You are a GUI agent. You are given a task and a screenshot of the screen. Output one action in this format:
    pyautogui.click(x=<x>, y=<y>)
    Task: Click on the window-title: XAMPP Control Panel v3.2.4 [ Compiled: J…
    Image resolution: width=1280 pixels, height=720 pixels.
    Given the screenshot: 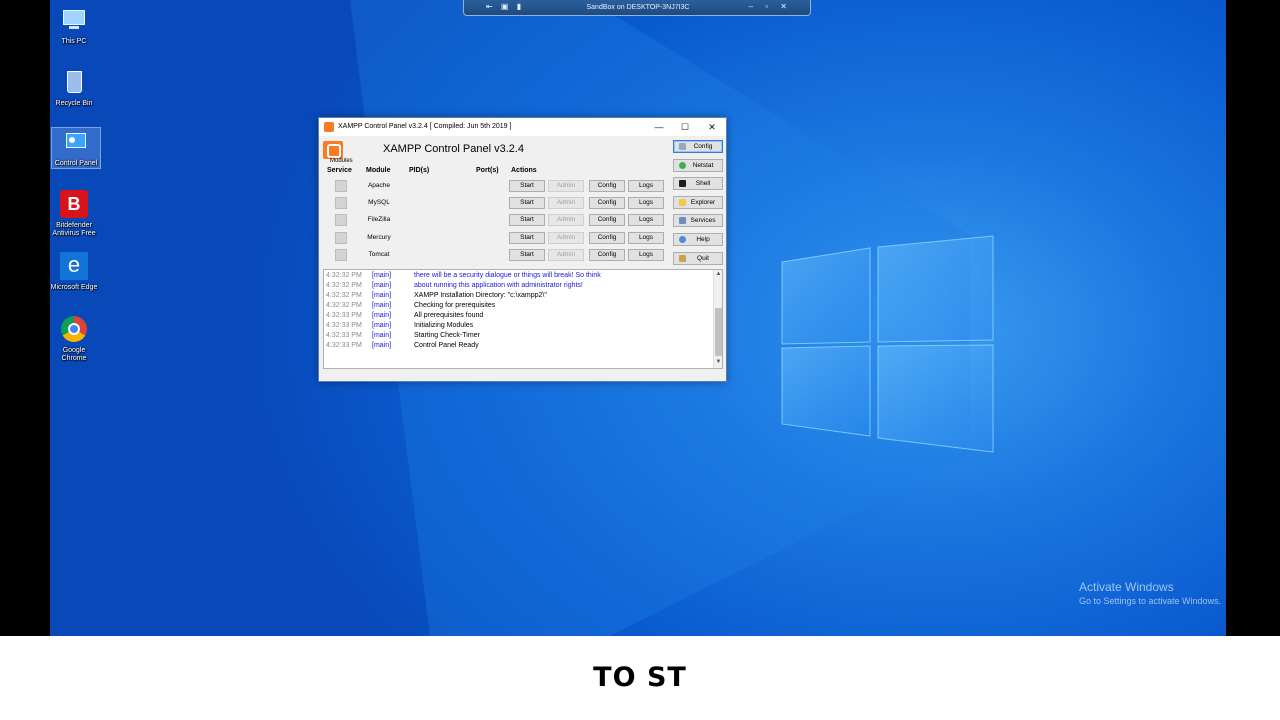 What is the action you would take?
    pyautogui.click(x=425, y=126)
    